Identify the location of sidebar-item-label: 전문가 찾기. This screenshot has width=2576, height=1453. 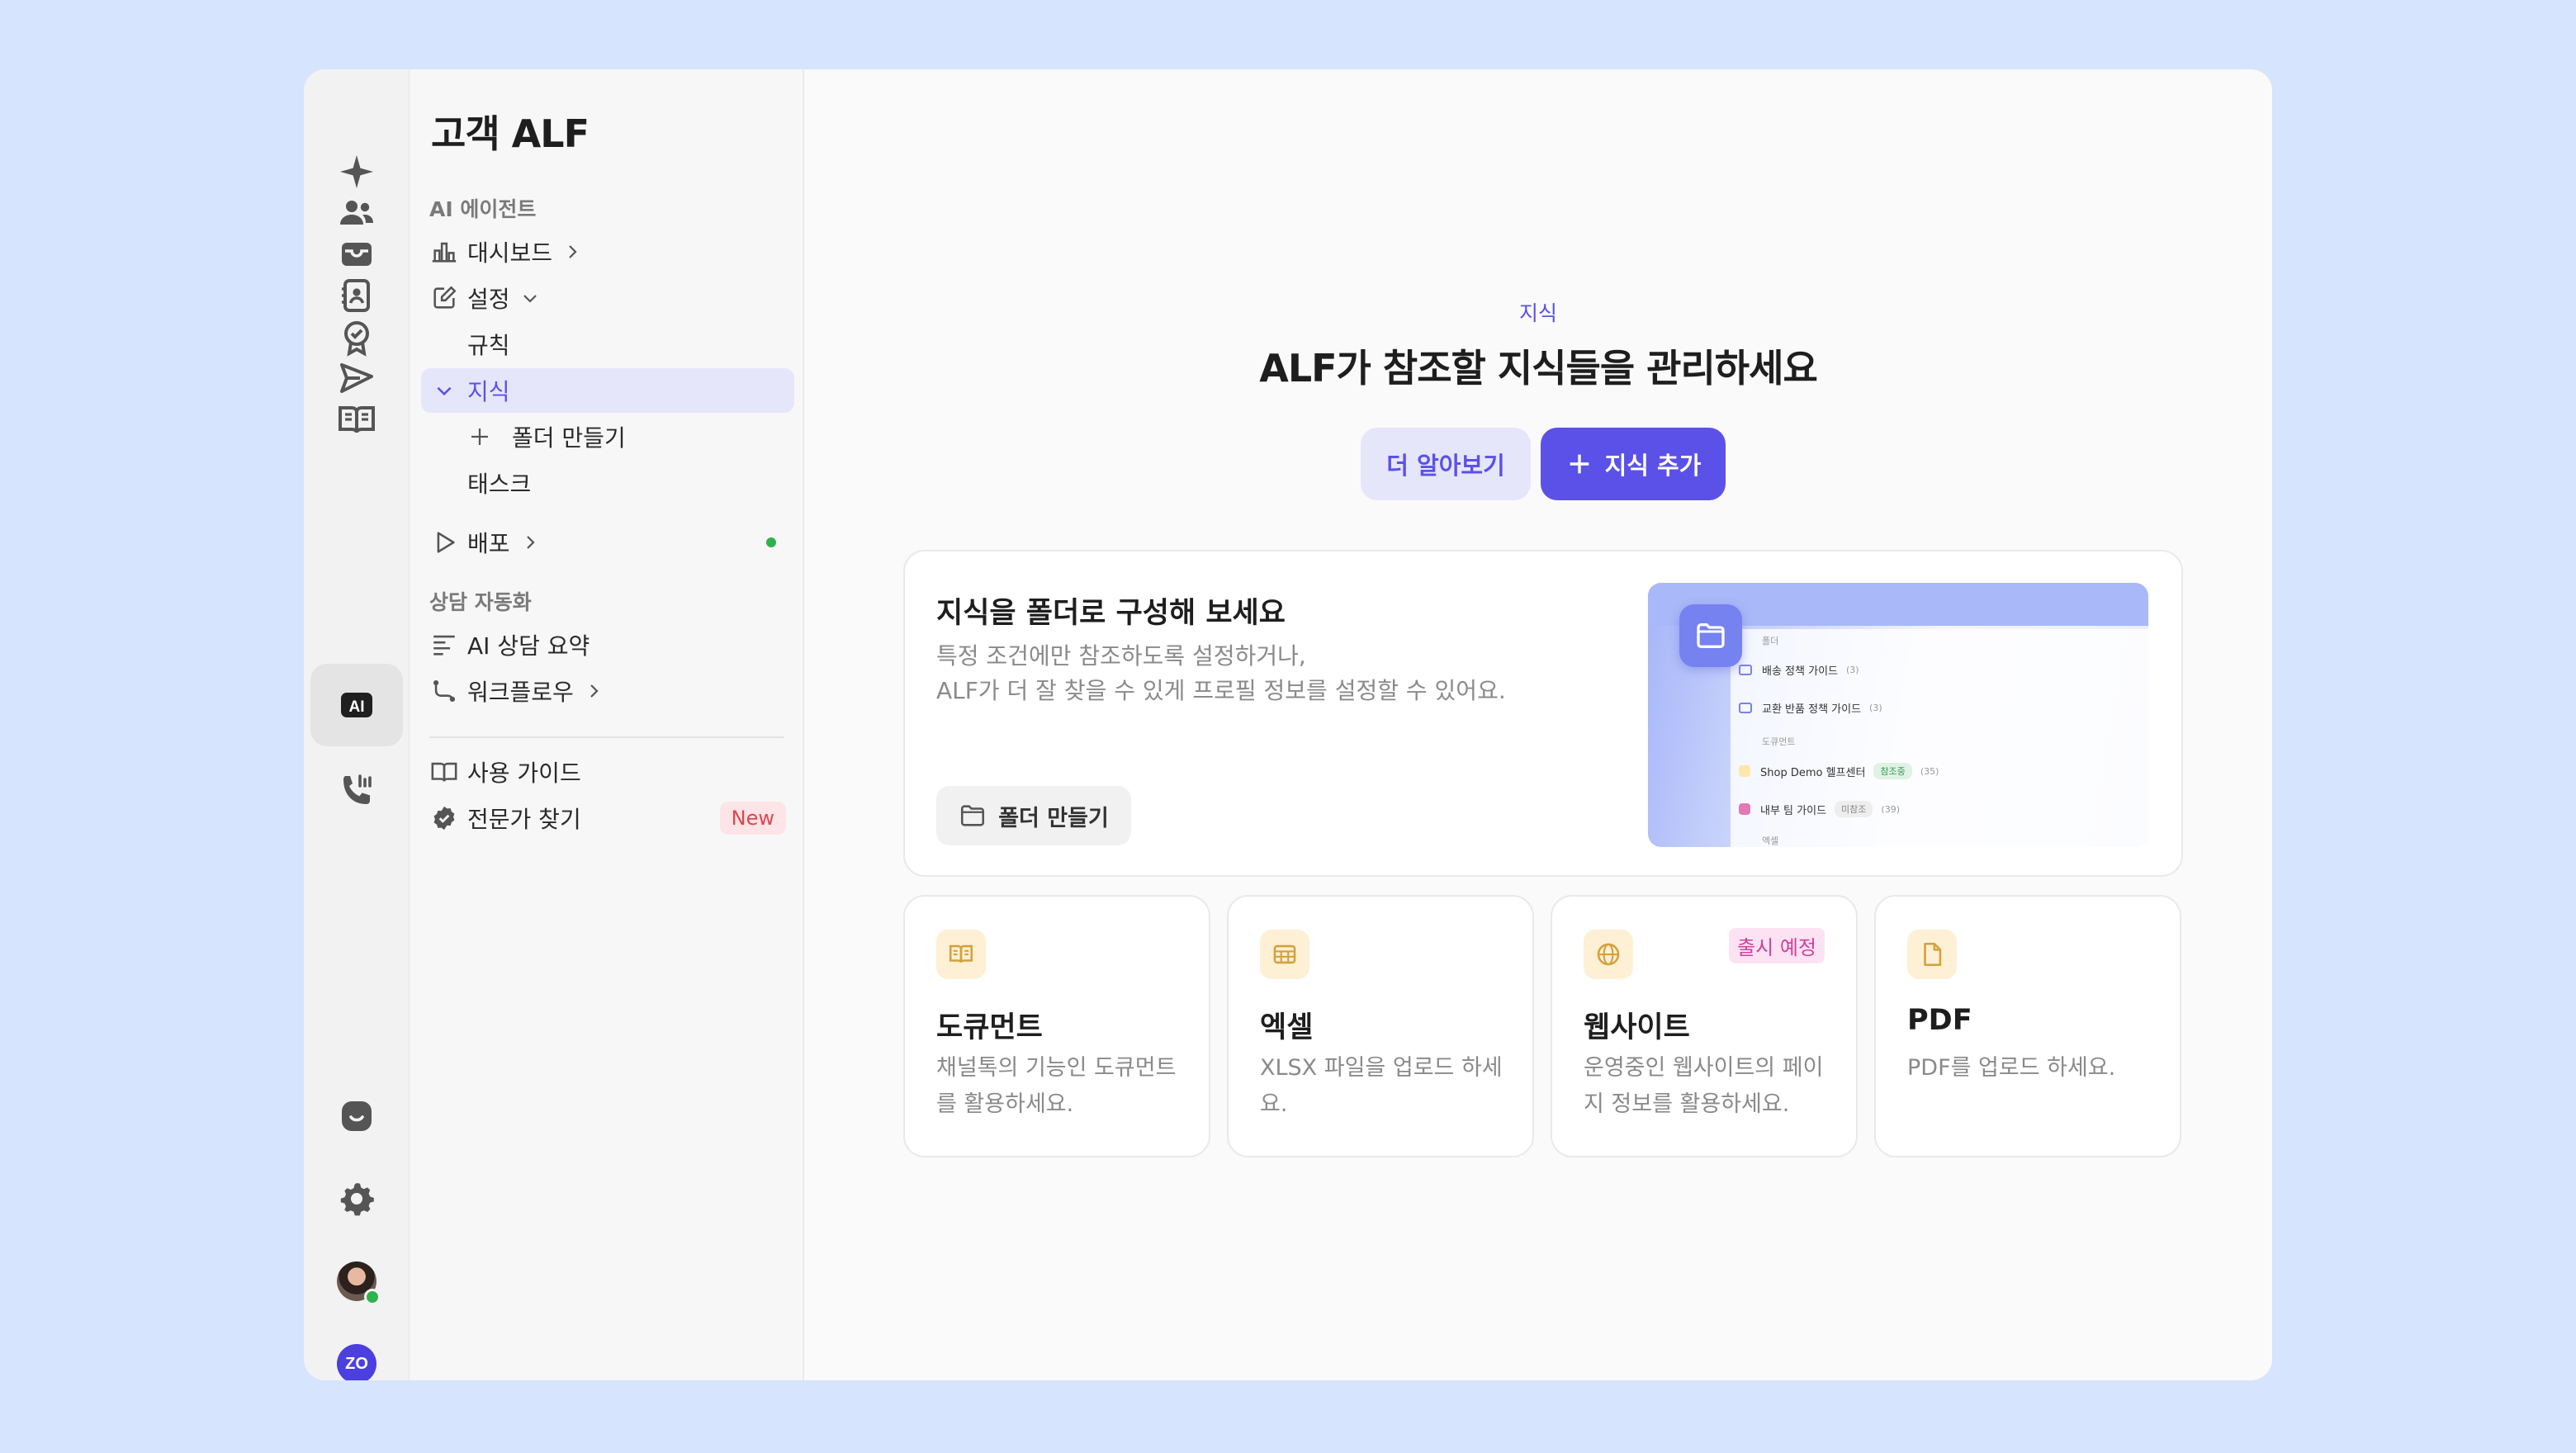
(524, 819).